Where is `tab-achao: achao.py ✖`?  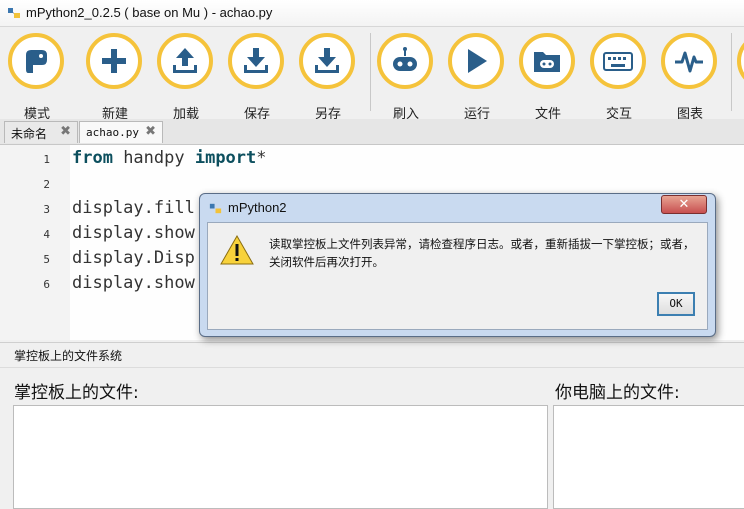
tab-achao: achao.py ✖ is located at coordinates (121, 132).